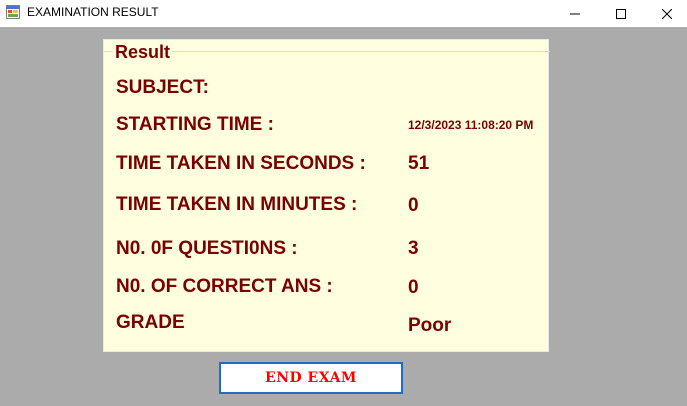 This screenshot has height=406, width=687. What do you see at coordinates (13, 12) in the screenshot?
I see `form-app-icon` at bounding box center [13, 12].